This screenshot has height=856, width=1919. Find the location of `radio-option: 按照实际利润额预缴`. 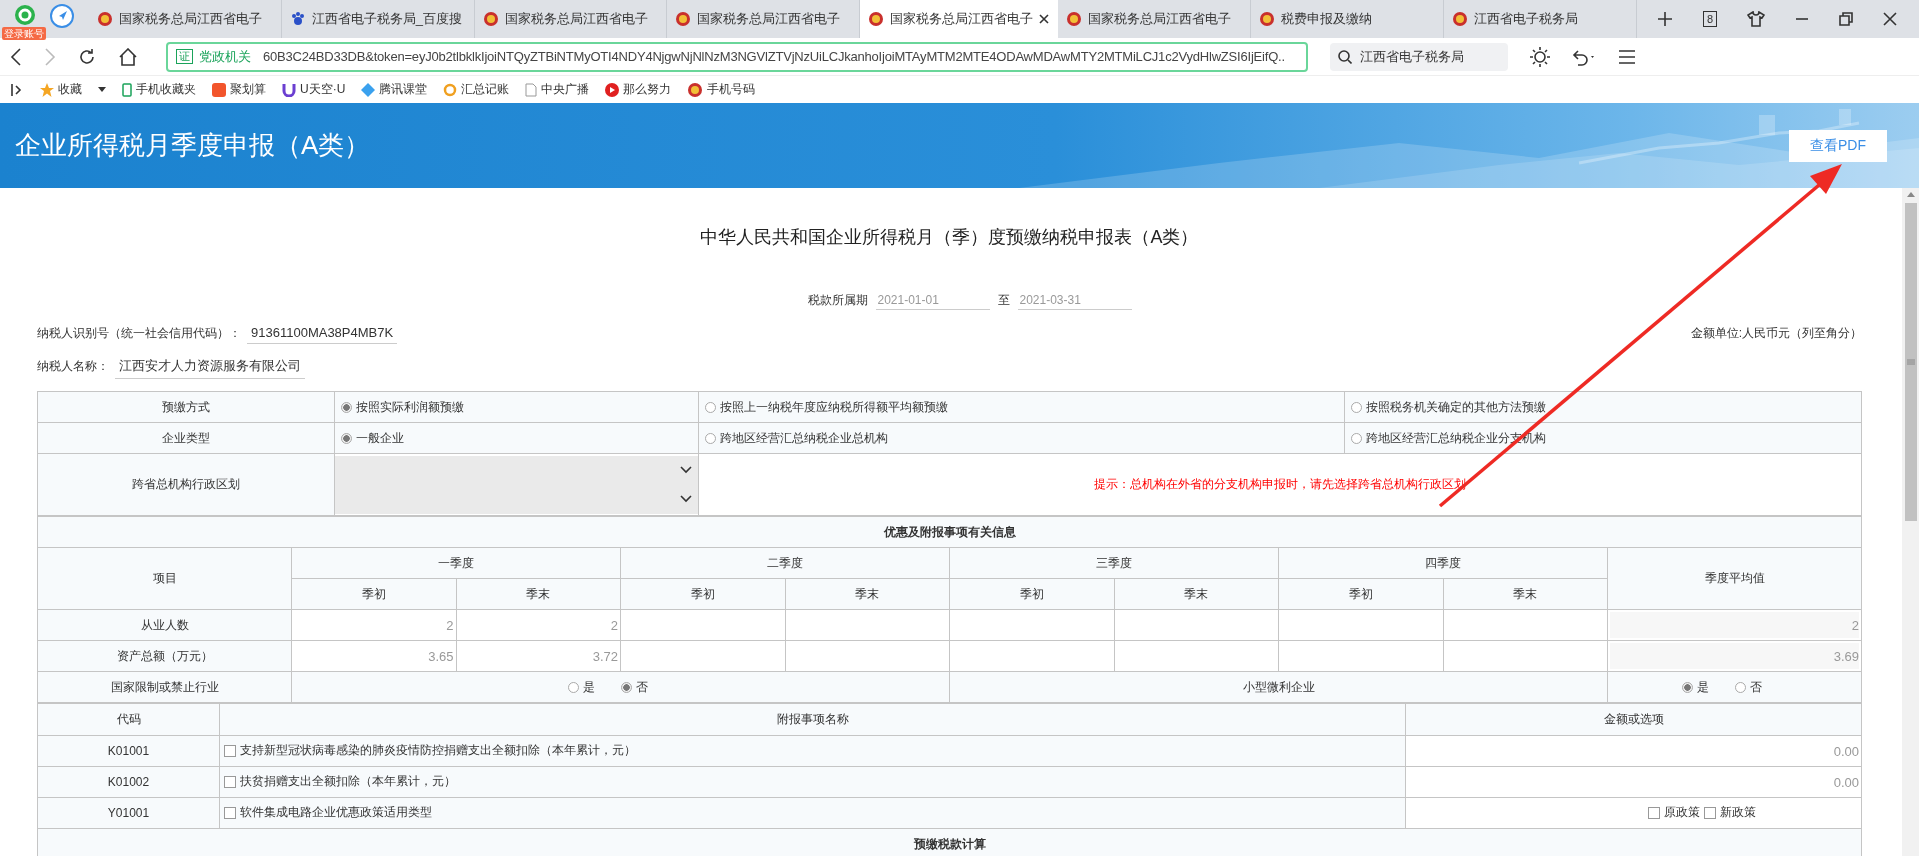

radio-option: 按照实际利润额预缴 is located at coordinates (402, 407).